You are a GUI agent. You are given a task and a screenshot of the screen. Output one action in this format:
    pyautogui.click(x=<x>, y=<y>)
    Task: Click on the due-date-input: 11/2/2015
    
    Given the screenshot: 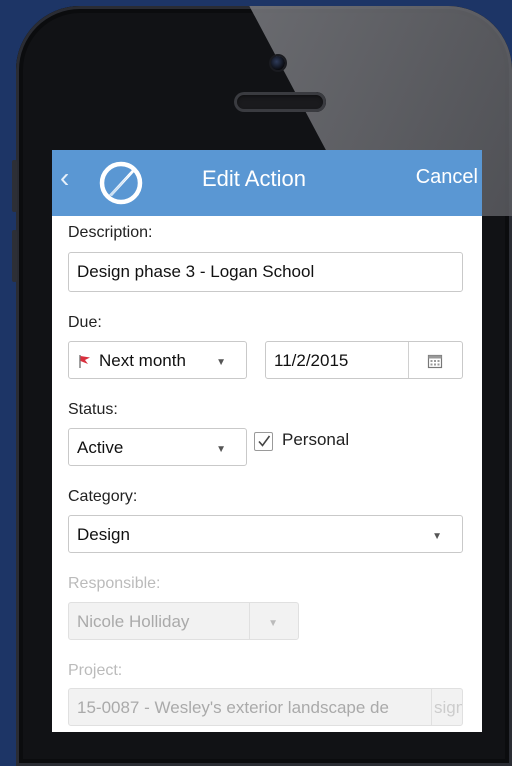 What is the action you would take?
    pyautogui.click(x=364, y=360)
    